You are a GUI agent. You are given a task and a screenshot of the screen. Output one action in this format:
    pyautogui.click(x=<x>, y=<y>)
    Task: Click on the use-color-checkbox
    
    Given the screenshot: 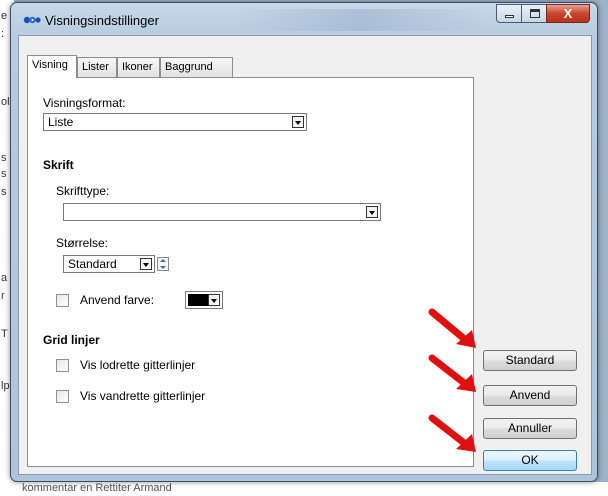 What is the action you would take?
    pyautogui.click(x=62, y=300)
    